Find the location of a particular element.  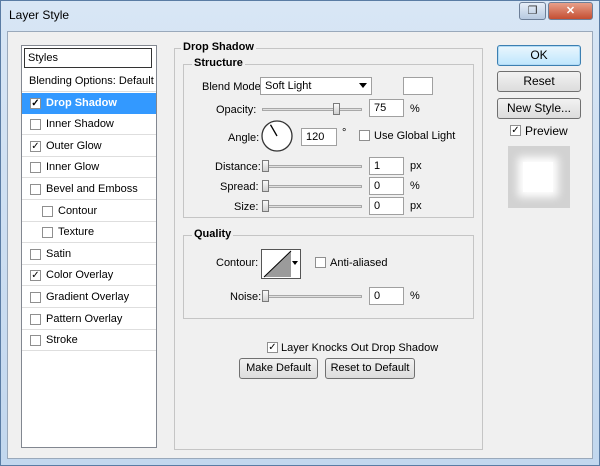

anti-aliased-label: Anti-aliased is located at coordinates (358, 263).